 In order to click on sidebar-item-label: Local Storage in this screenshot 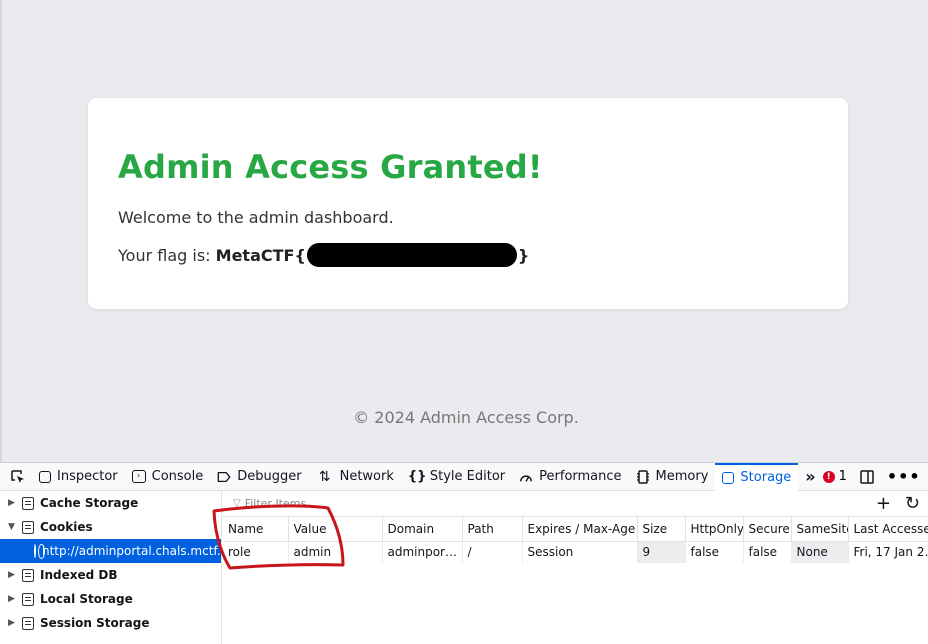, I will do `click(86, 599)`.